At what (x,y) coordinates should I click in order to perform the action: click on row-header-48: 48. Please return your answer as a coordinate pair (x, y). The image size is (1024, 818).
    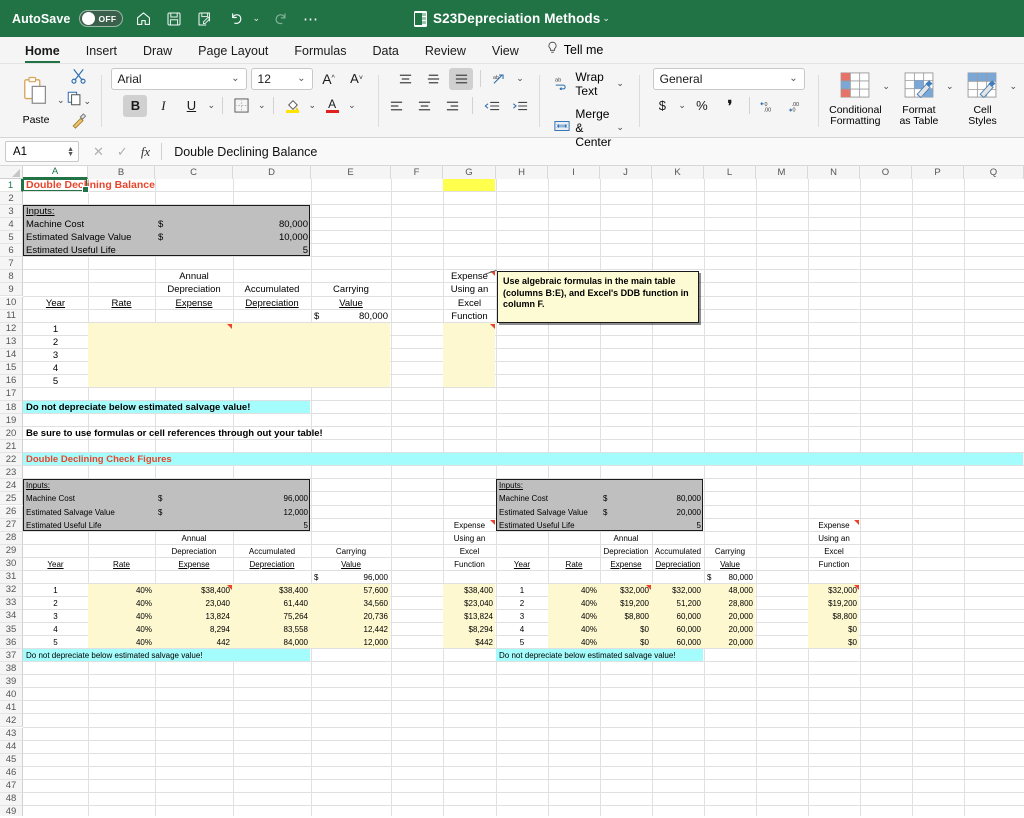
    Looking at the image, I should click on (11, 799).